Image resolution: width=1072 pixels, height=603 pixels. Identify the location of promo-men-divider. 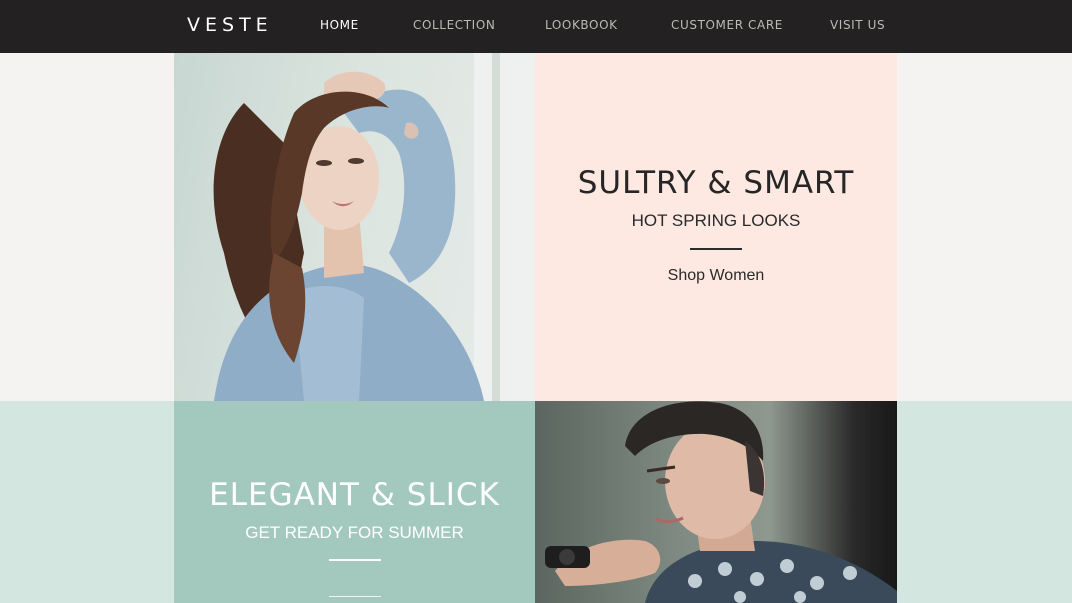
(355, 560).